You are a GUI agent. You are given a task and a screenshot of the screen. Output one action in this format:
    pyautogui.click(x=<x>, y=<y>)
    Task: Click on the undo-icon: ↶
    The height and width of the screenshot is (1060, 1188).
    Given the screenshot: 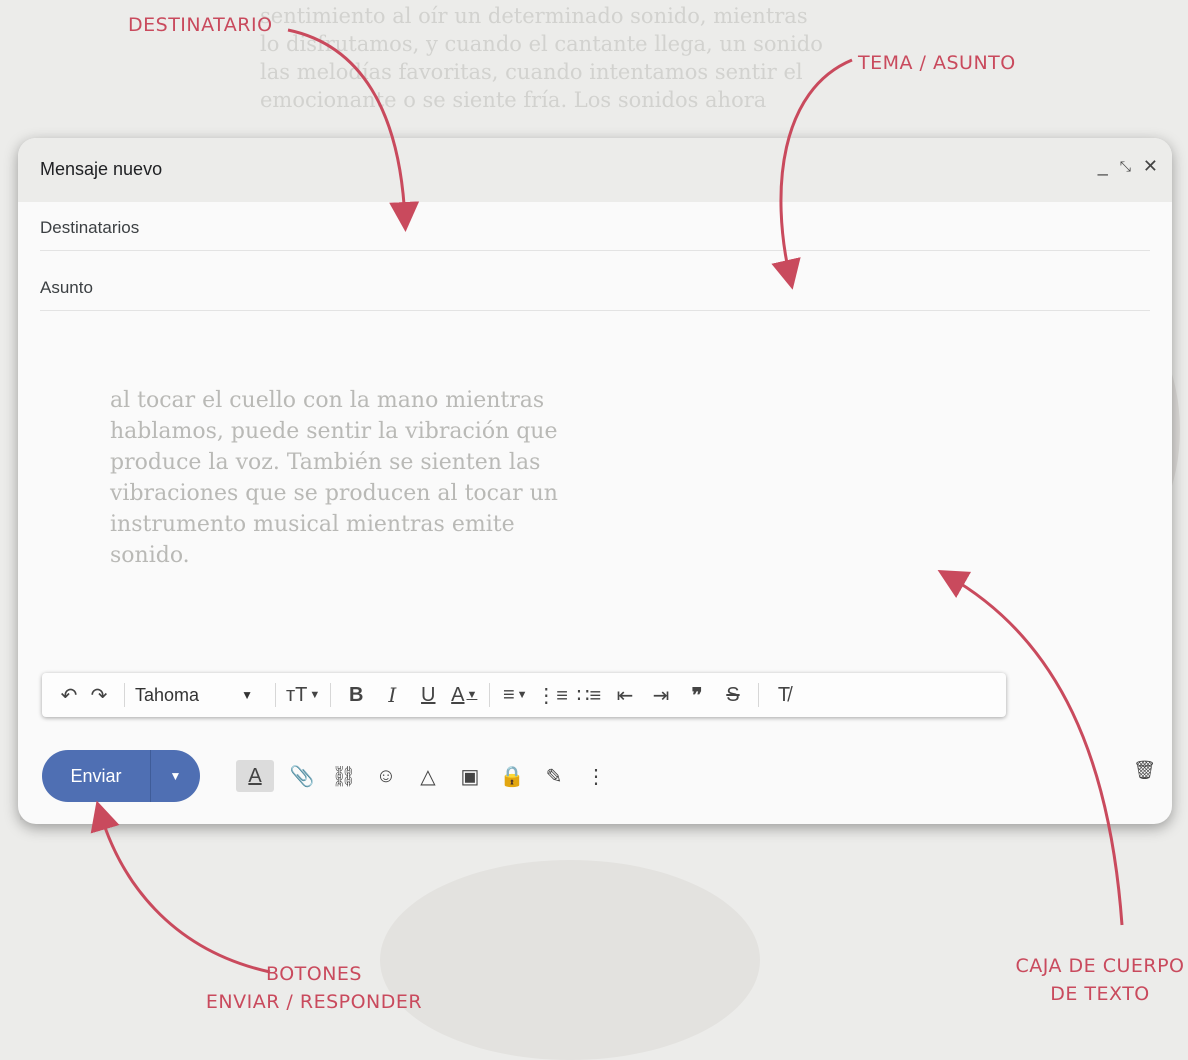 What is the action you would take?
    pyautogui.click(x=69, y=695)
    